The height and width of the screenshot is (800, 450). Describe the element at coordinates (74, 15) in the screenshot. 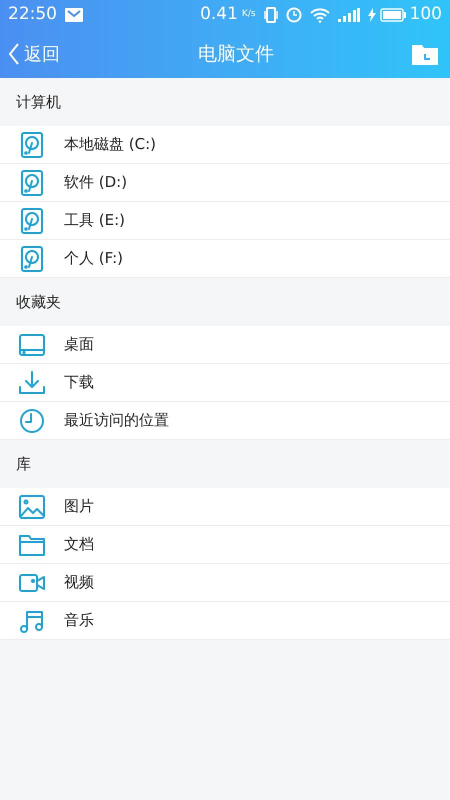

I see `message-icon` at that location.